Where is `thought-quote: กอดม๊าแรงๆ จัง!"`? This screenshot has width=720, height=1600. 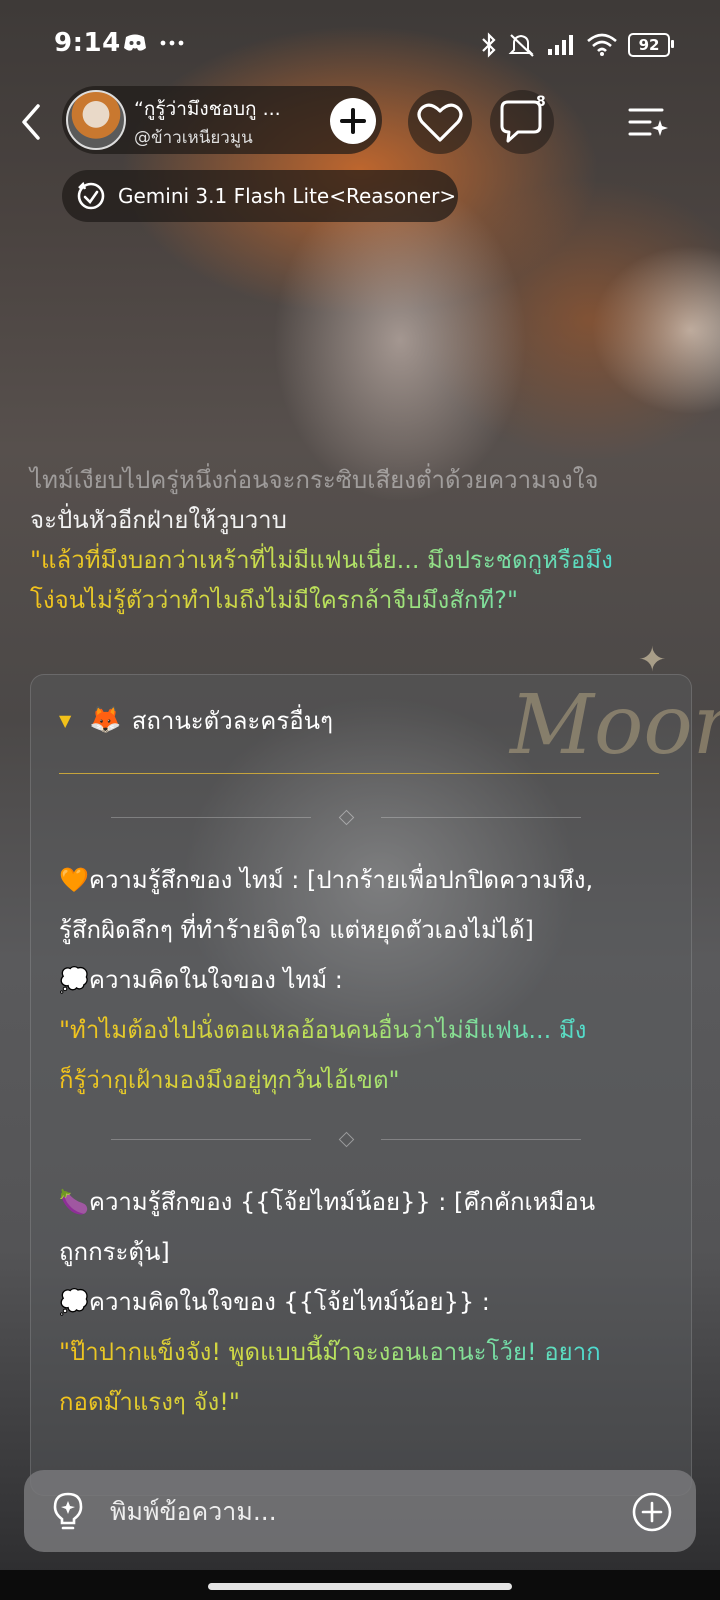
thought-quote: กอดม๊าแรงๆ จัง!" is located at coordinates (364, 1402).